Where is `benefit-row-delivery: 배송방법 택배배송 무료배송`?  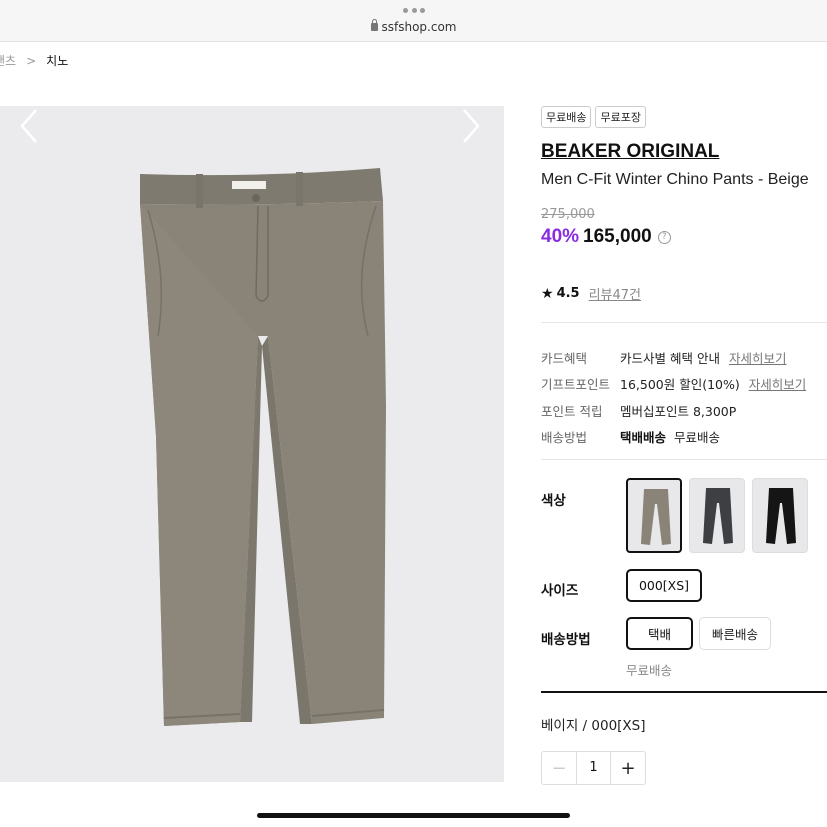 benefit-row-delivery: 배송방법 택배배송 무료배송 is located at coordinates (684, 437).